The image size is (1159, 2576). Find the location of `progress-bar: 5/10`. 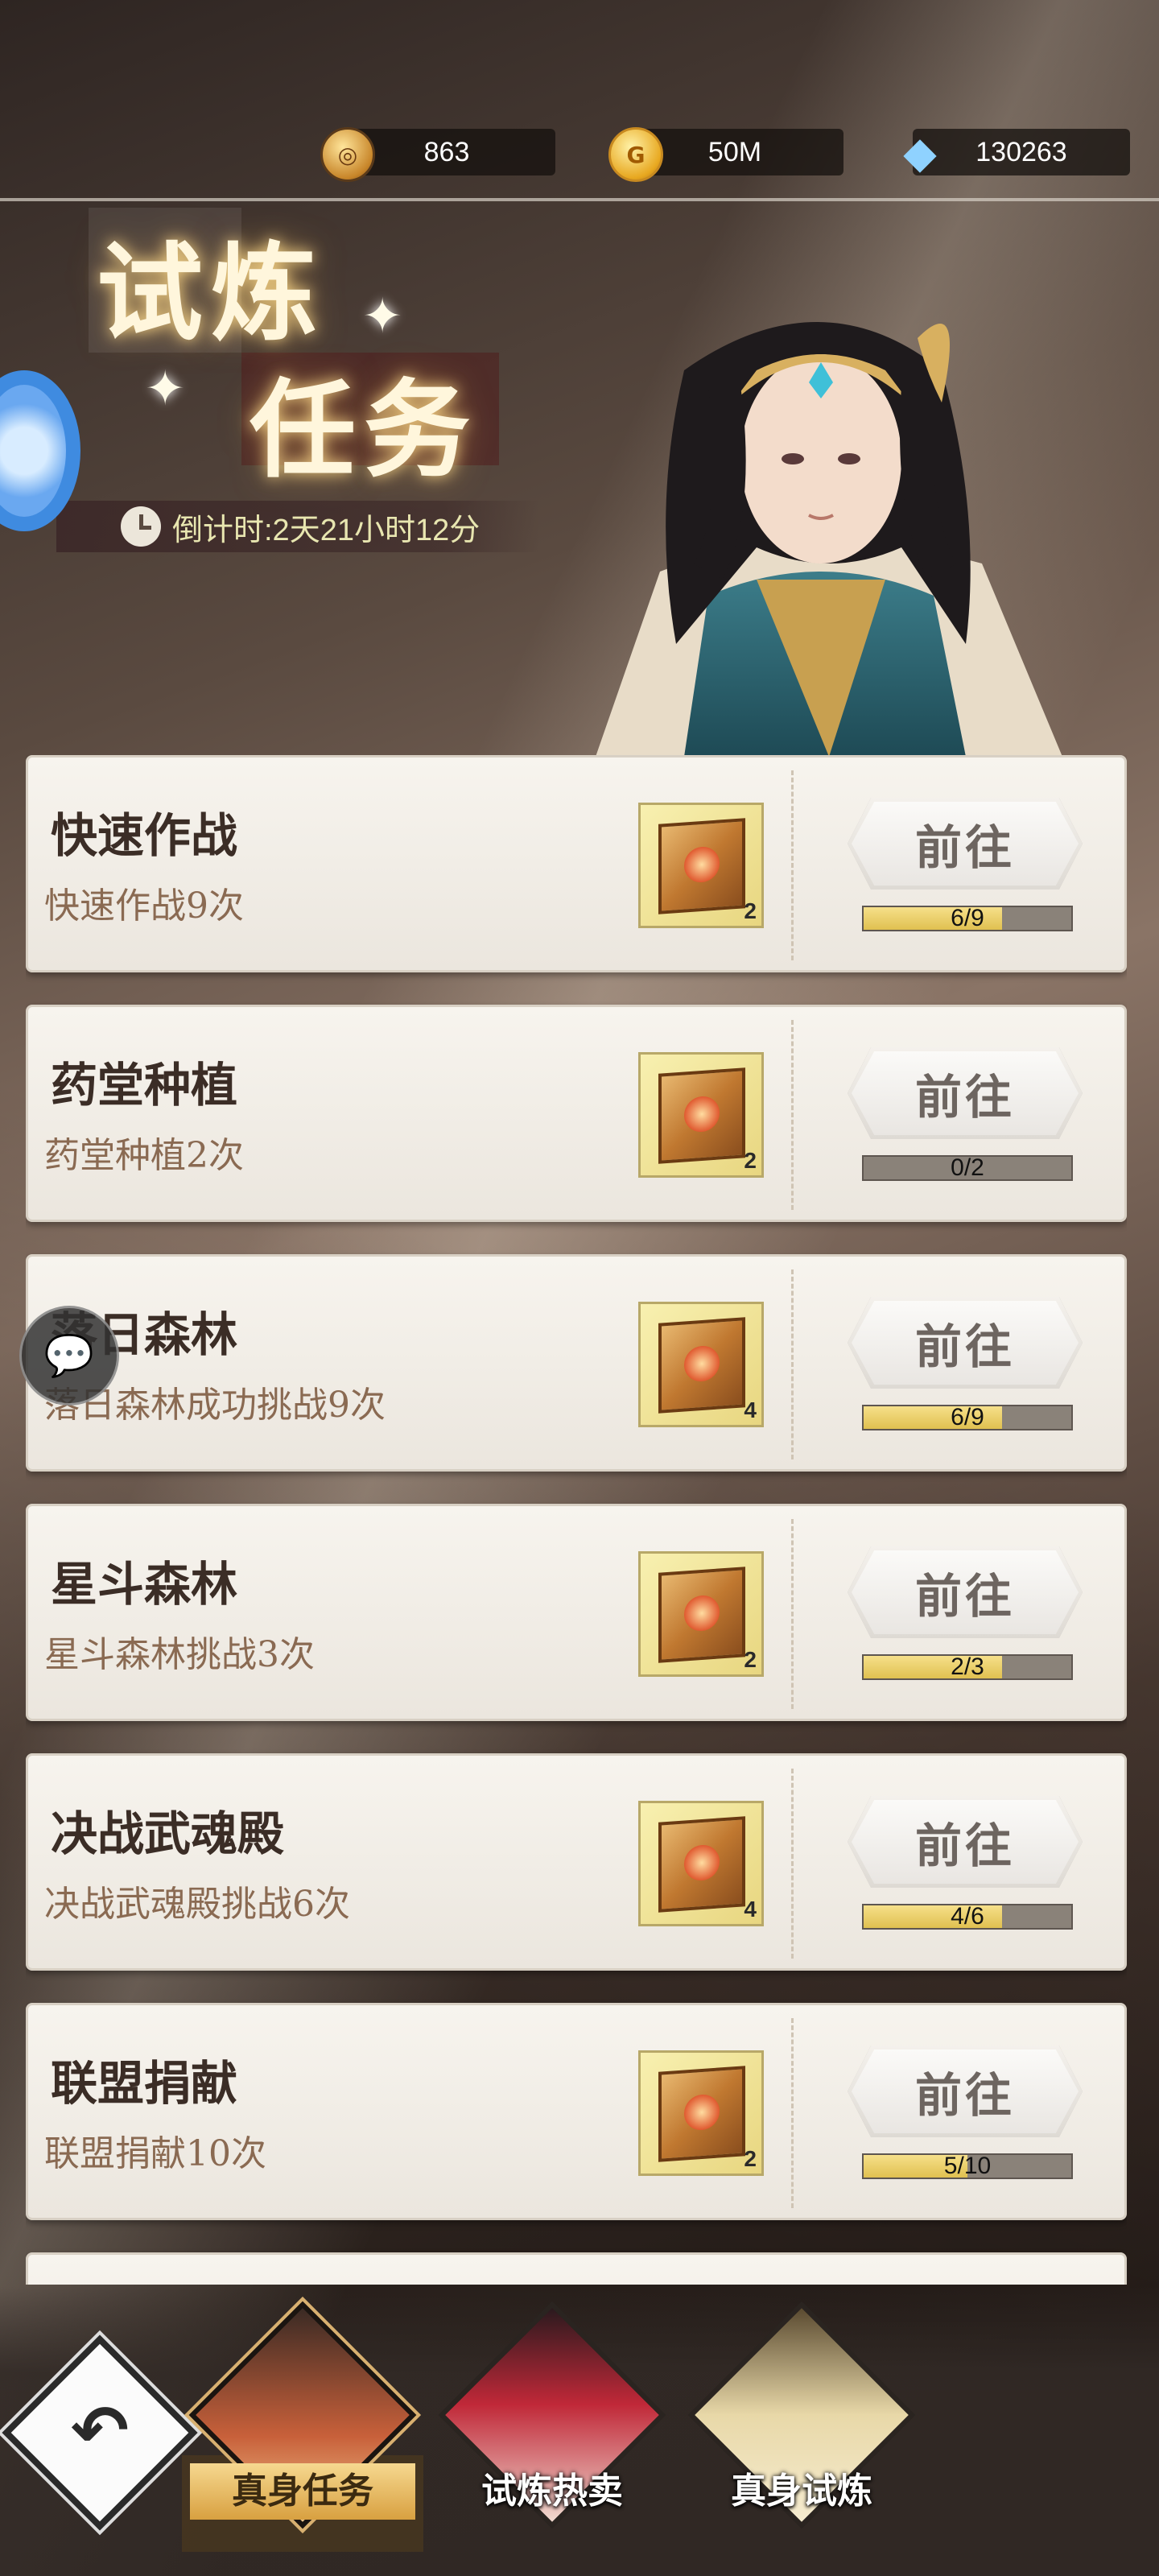

progress-bar: 5/10 is located at coordinates (967, 2166).